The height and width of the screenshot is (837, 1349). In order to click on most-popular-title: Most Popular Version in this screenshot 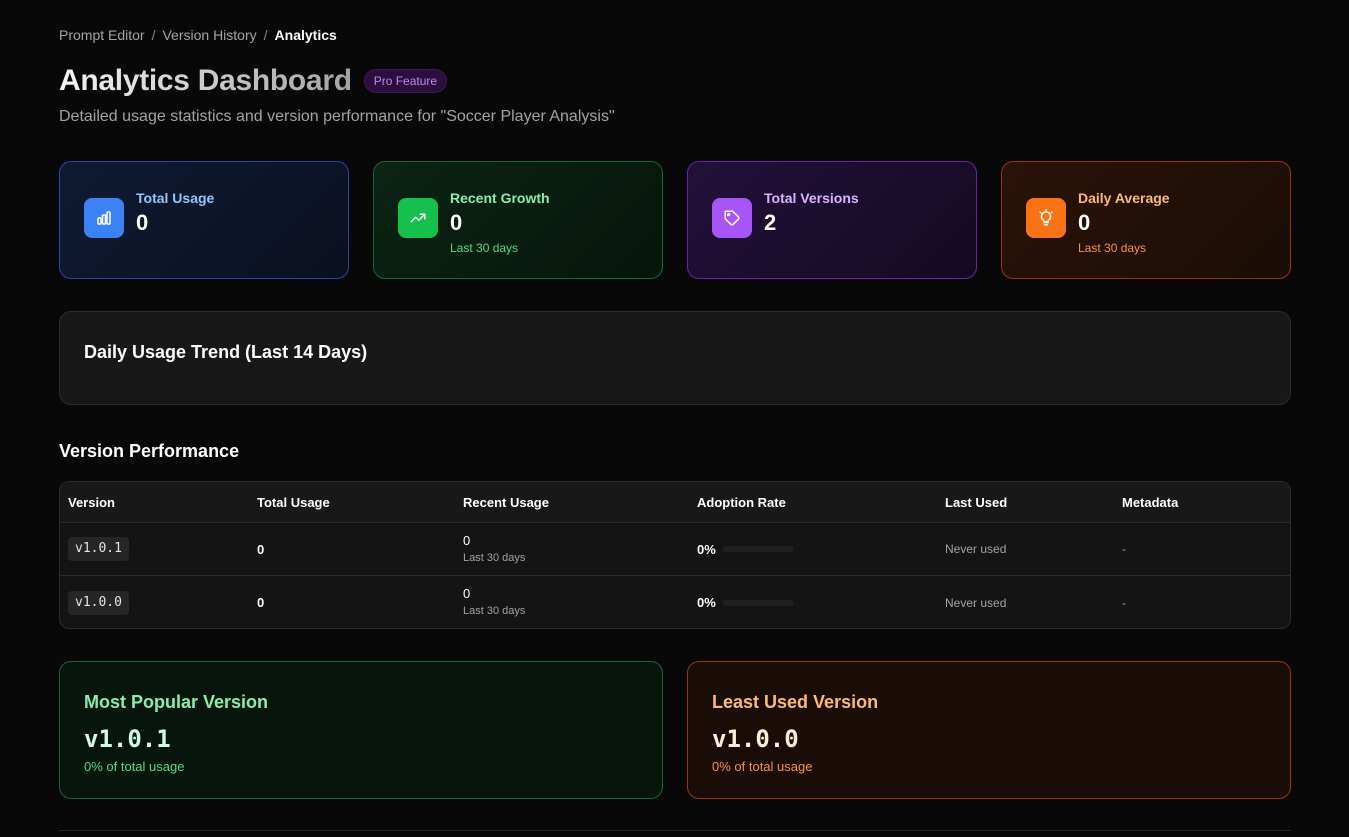, I will do `click(176, 702)`.